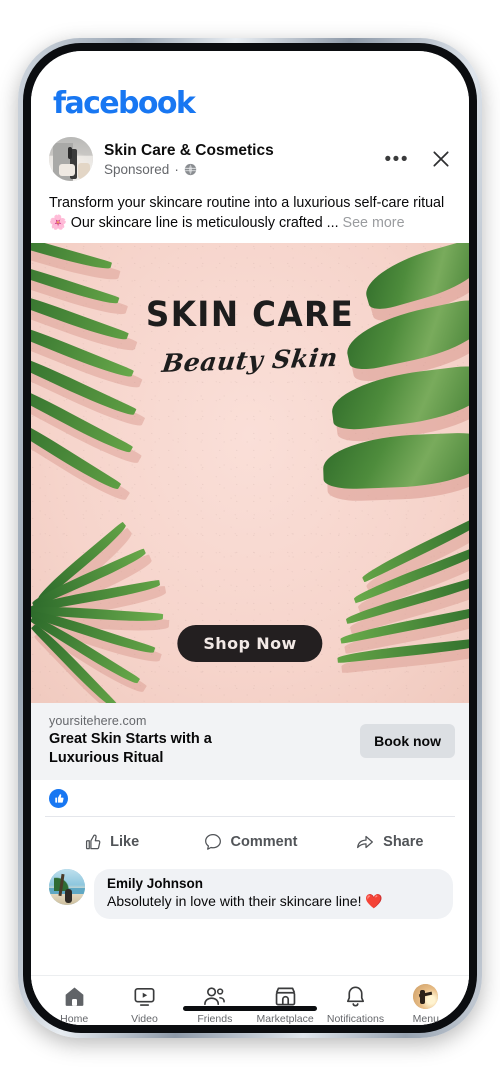 This screenshot has height=1082, width=500. What do you see at coordinates (355, 1019) in the screenshot?
I see `nav-label-notifications: Notifications` at bounding box center [355, 1019].